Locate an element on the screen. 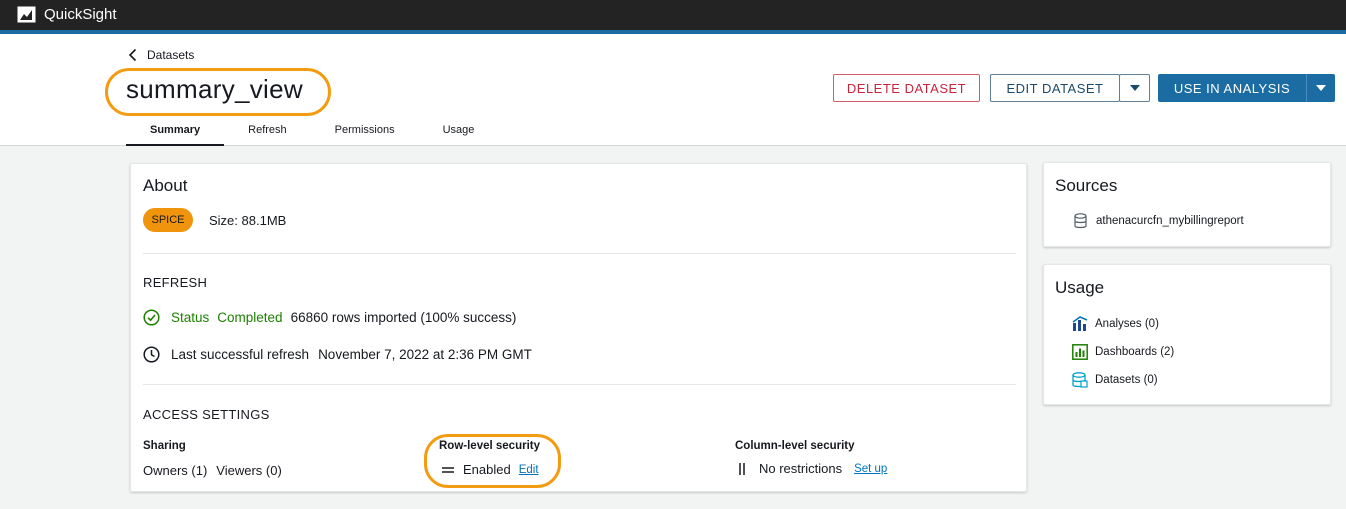 This screenshot has width=1346, height=509. edit-dataset-dropdown-button is located at coordinates (1134, 88).